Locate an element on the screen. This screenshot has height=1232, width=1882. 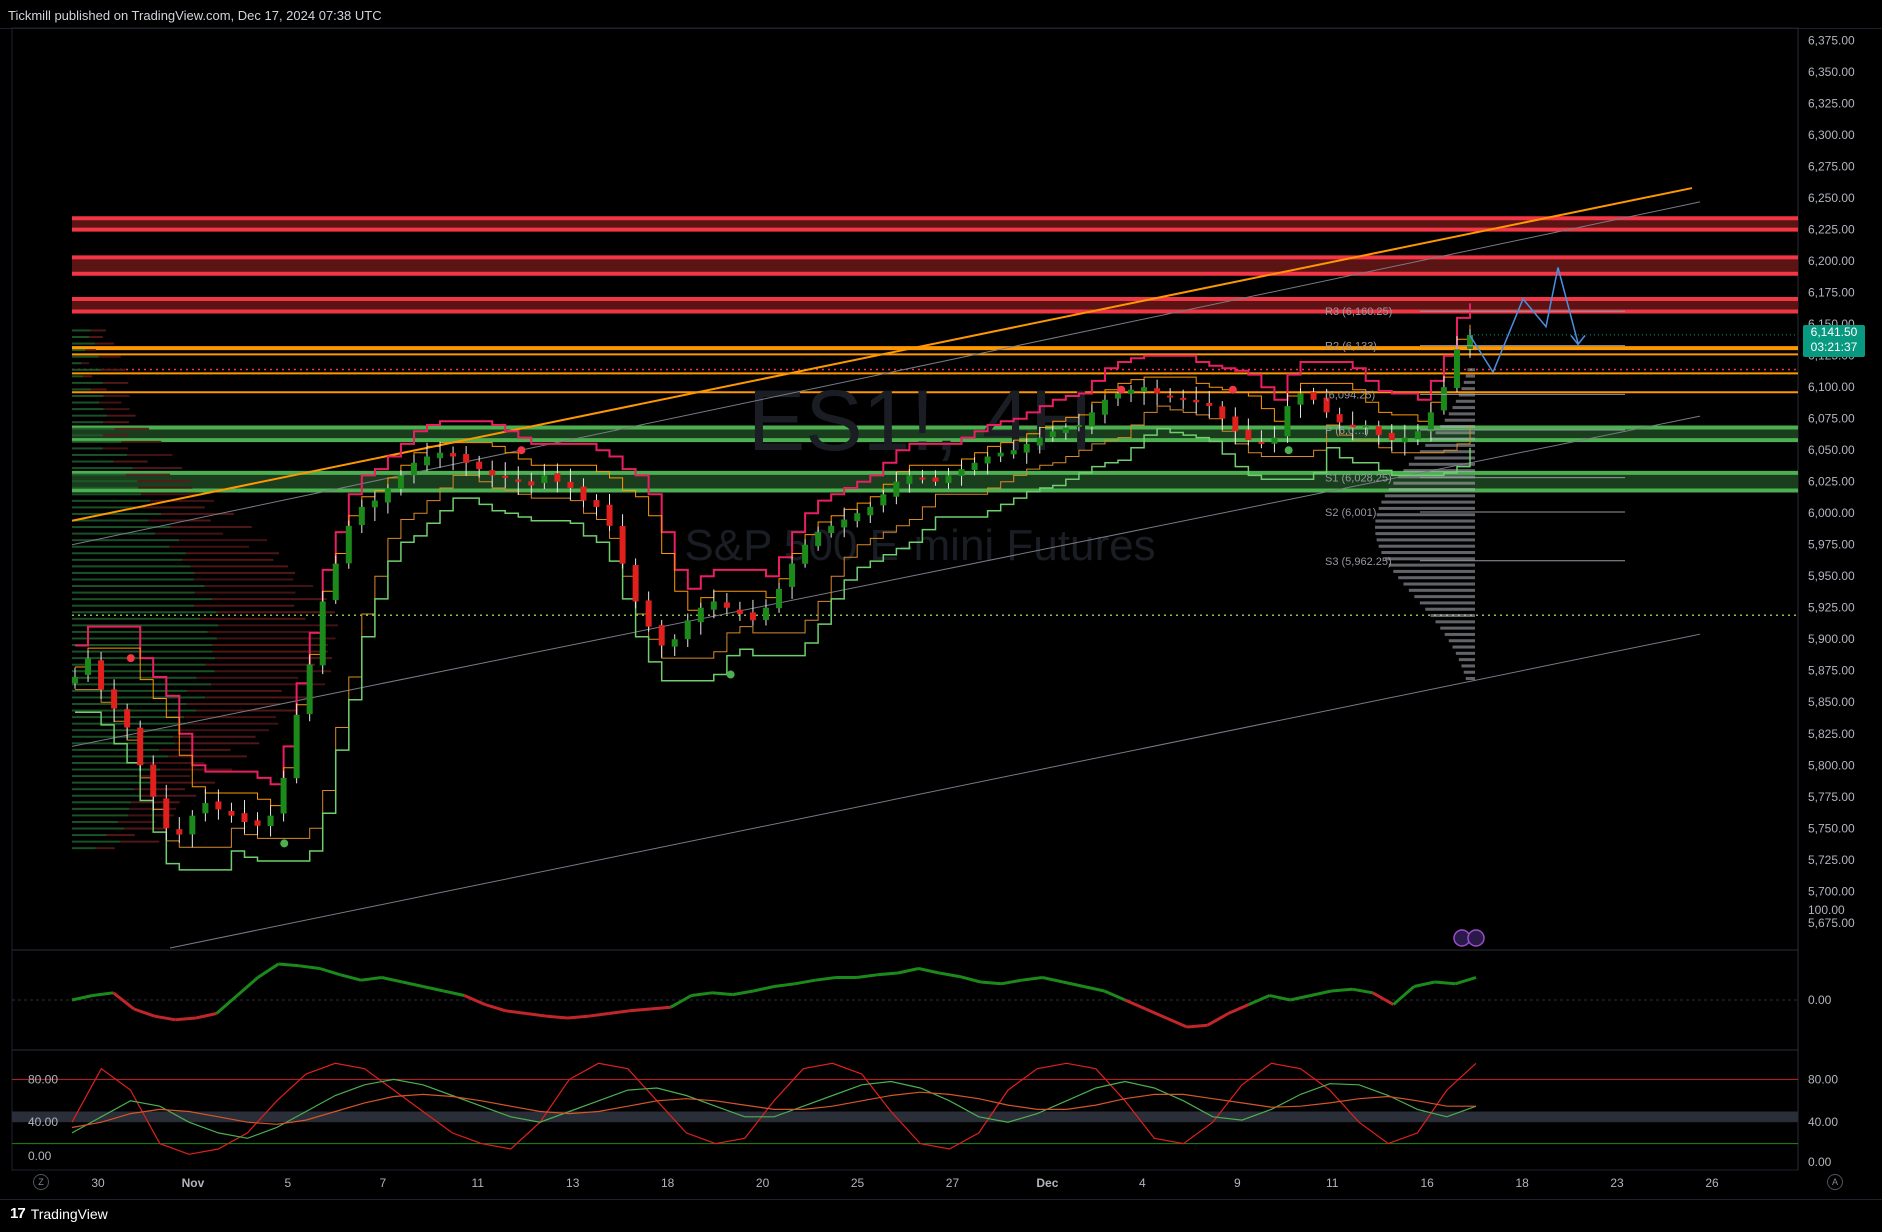
stochastic-line is located at coordinates (773, 1110).